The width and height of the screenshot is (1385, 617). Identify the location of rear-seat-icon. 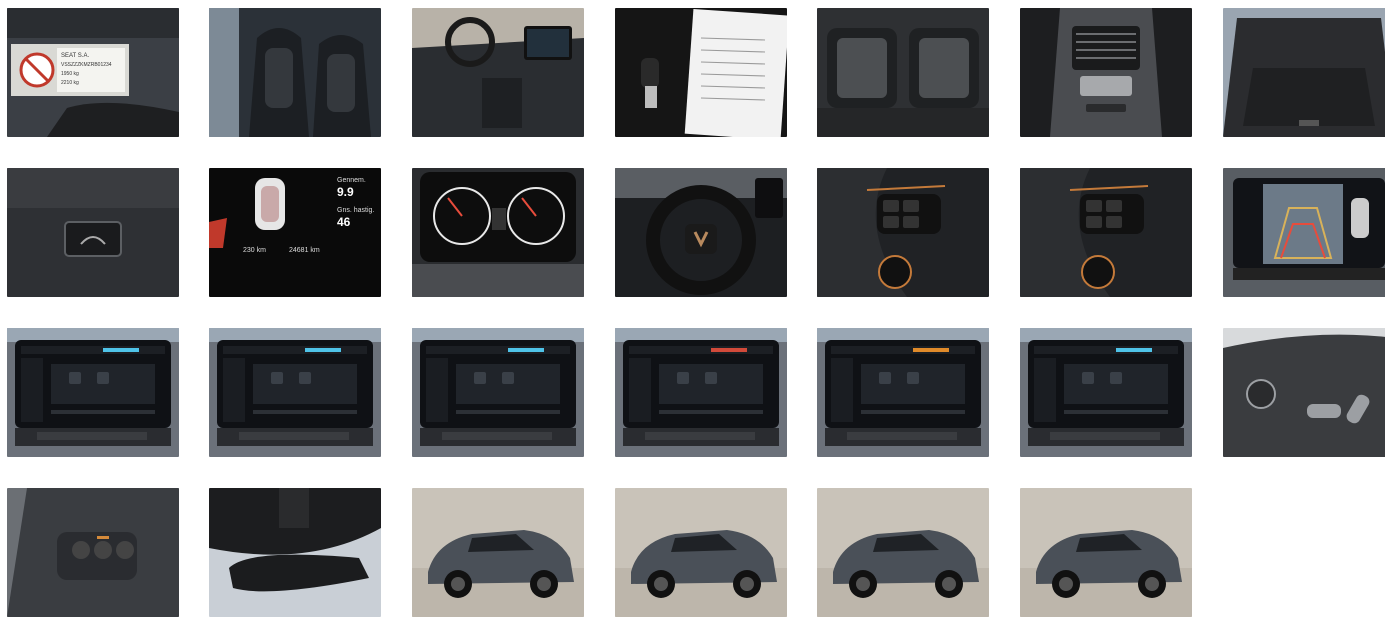
(903, 72).